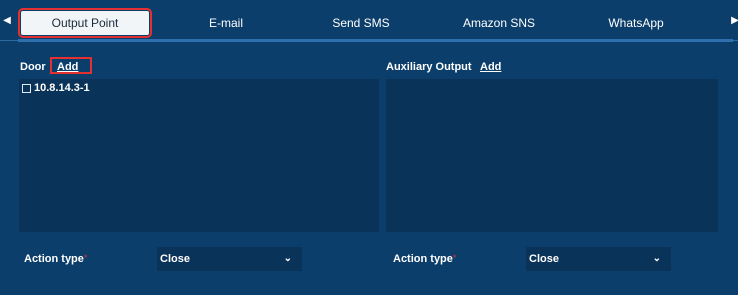 The width and height of the screenshot is (752, 295). What do you see at coordinates (636, 23) in the screenshot?
I see `tab-whatsapp: WhatsApp` at bounding box center [636, 23].